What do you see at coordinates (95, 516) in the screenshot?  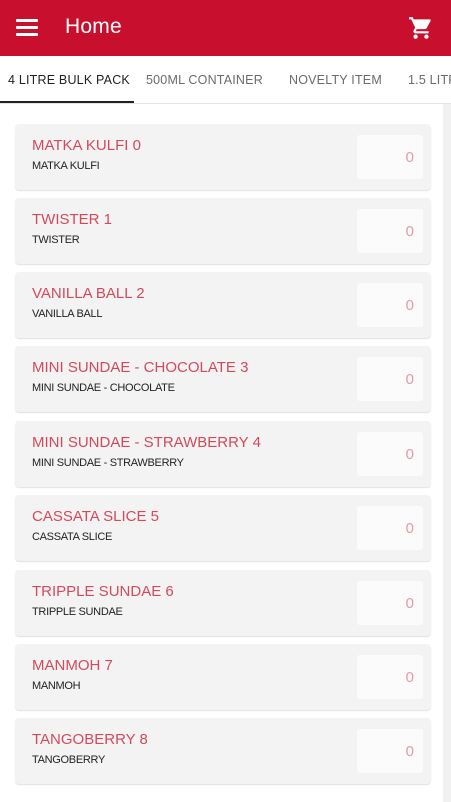 I see `product-name: CASSATA SLICE 5` at bounding box center [95, 516].